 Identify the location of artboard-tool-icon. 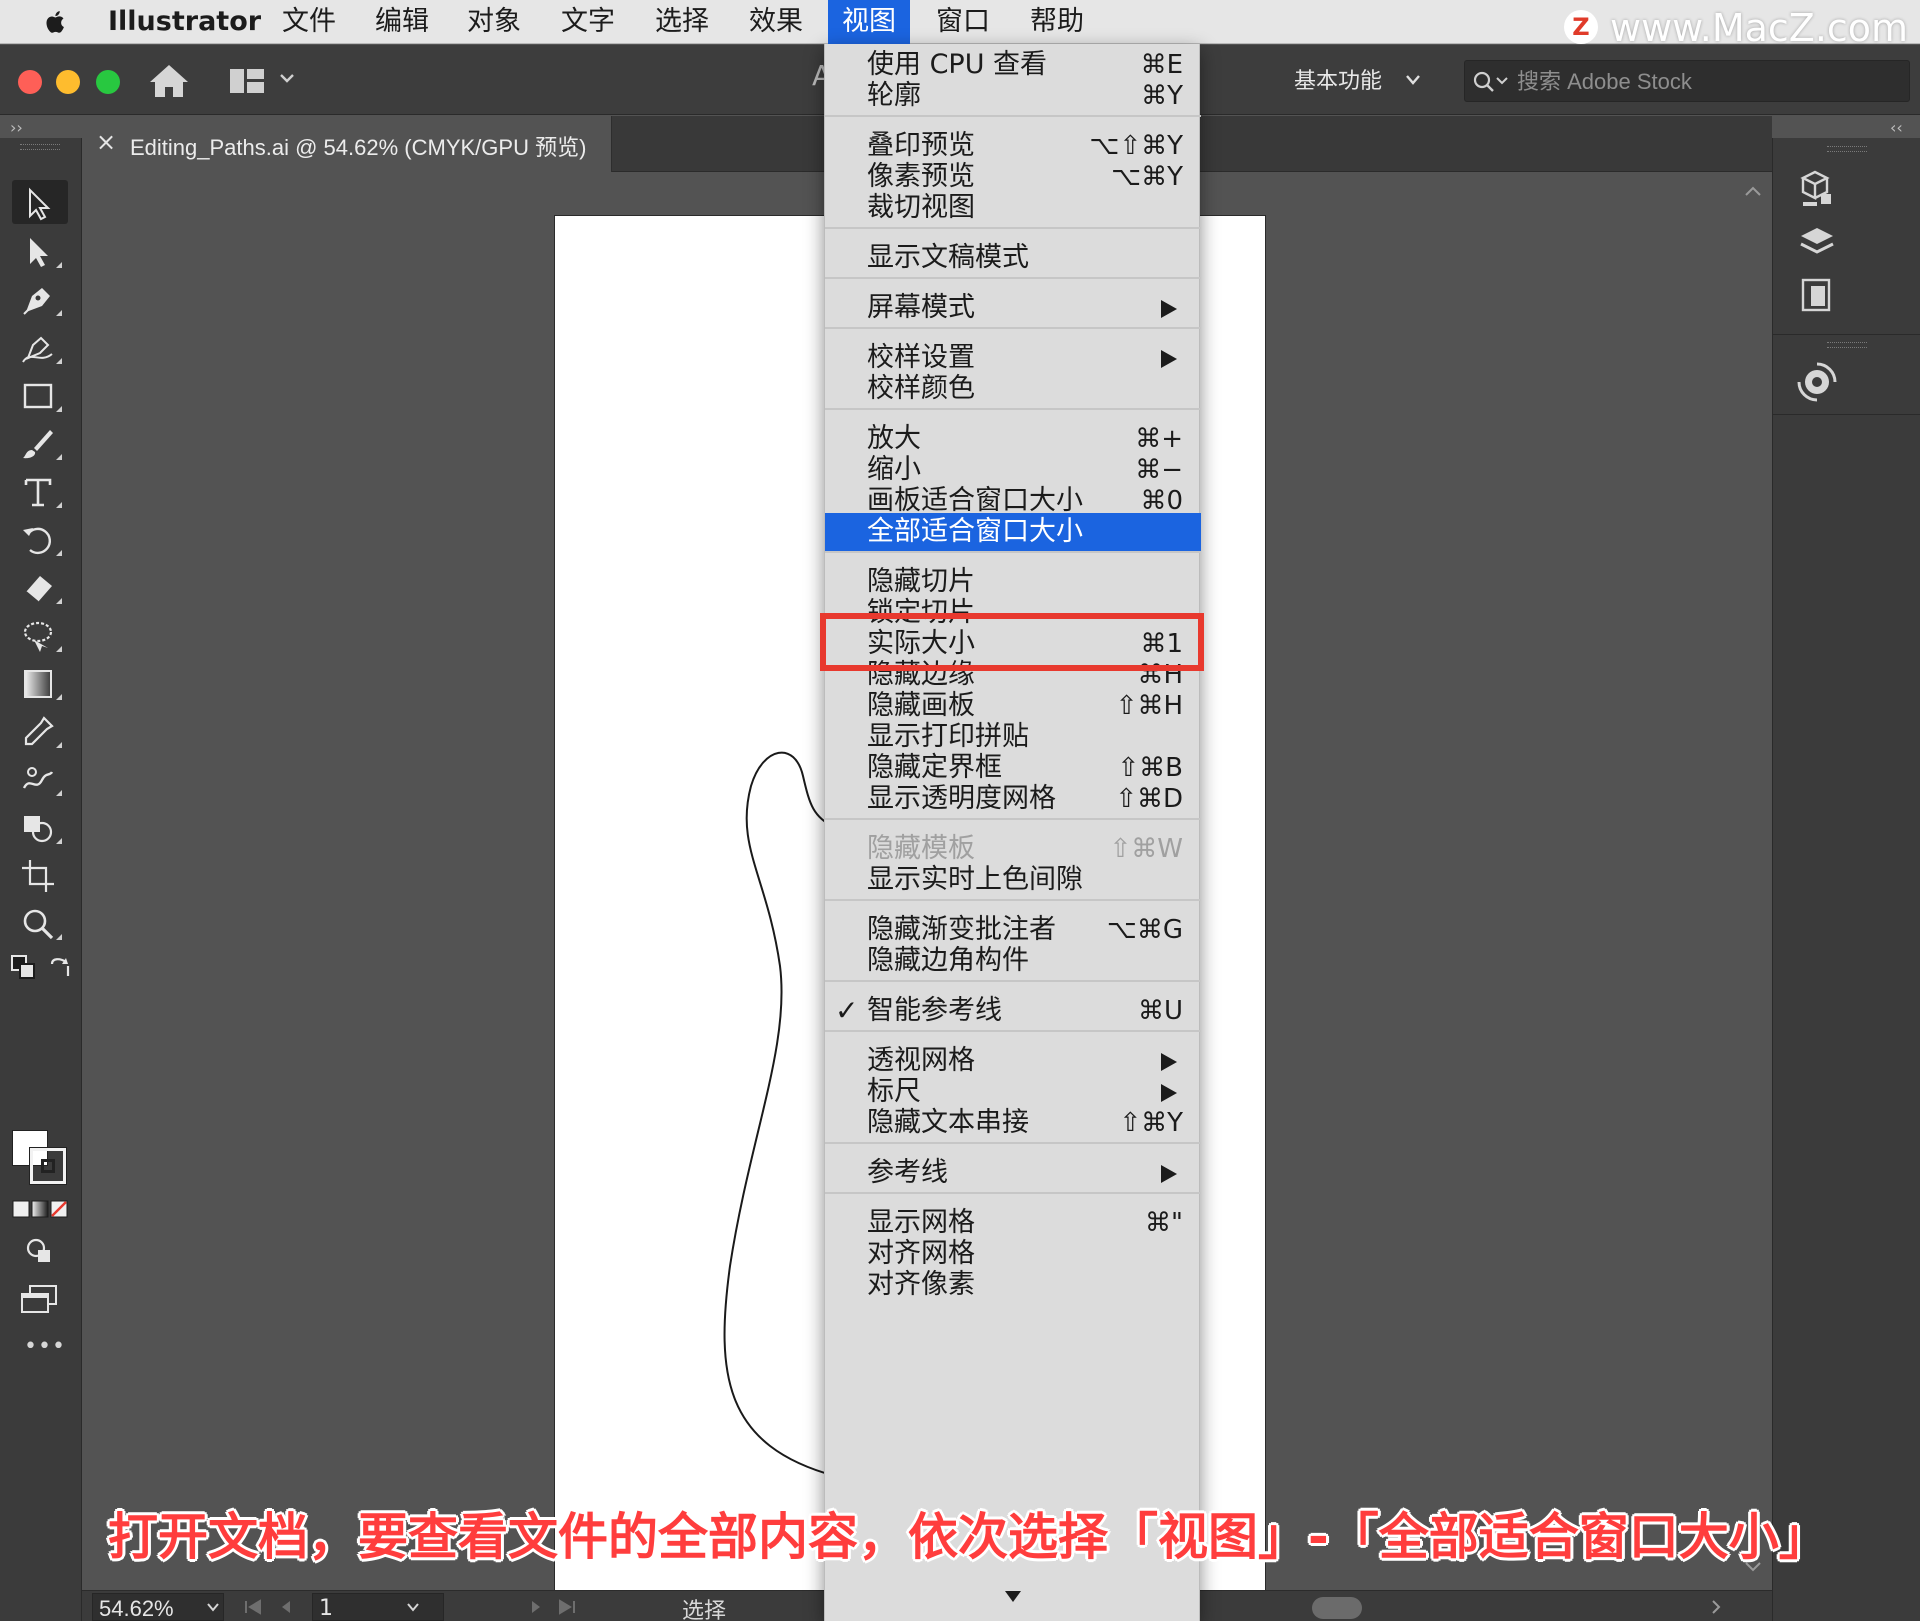
(38, 876).